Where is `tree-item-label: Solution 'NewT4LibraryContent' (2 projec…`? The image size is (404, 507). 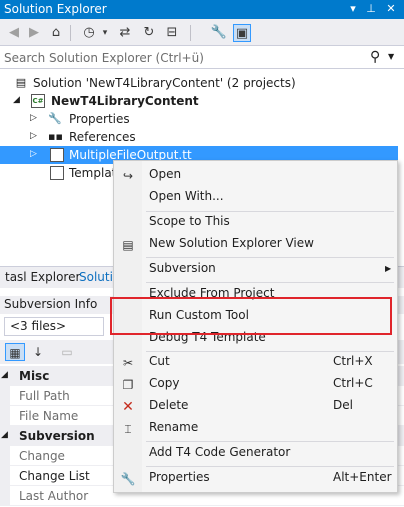
tree-item-label: Solution 'NewT4LibraryContent' (2 projec… is located at coordinates (164, 83).